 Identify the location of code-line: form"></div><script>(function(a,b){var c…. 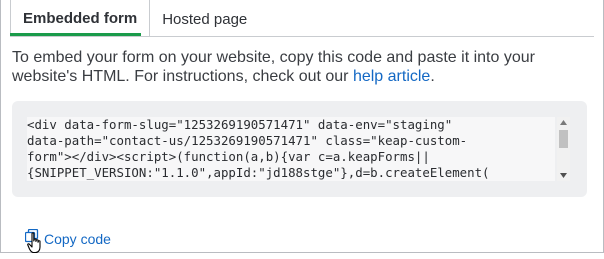
(228, 156).